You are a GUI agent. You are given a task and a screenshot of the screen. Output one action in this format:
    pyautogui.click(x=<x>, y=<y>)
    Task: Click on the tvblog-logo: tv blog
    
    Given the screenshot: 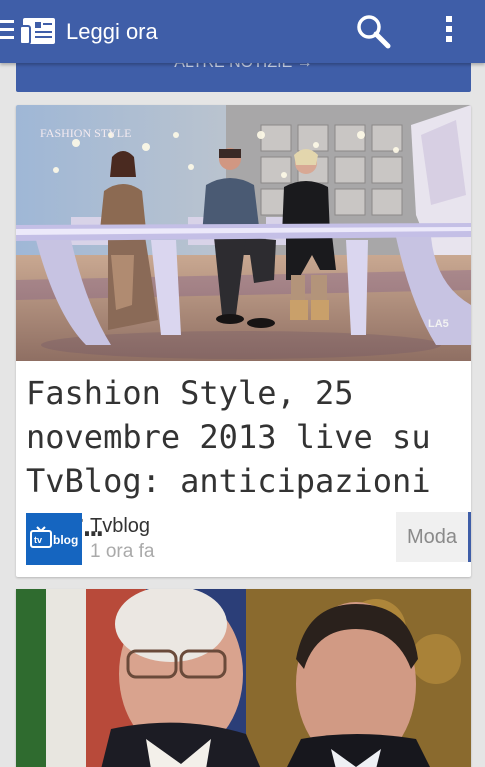 What is the action you would take?
    pyautogui.click(x=54, y=539)
    